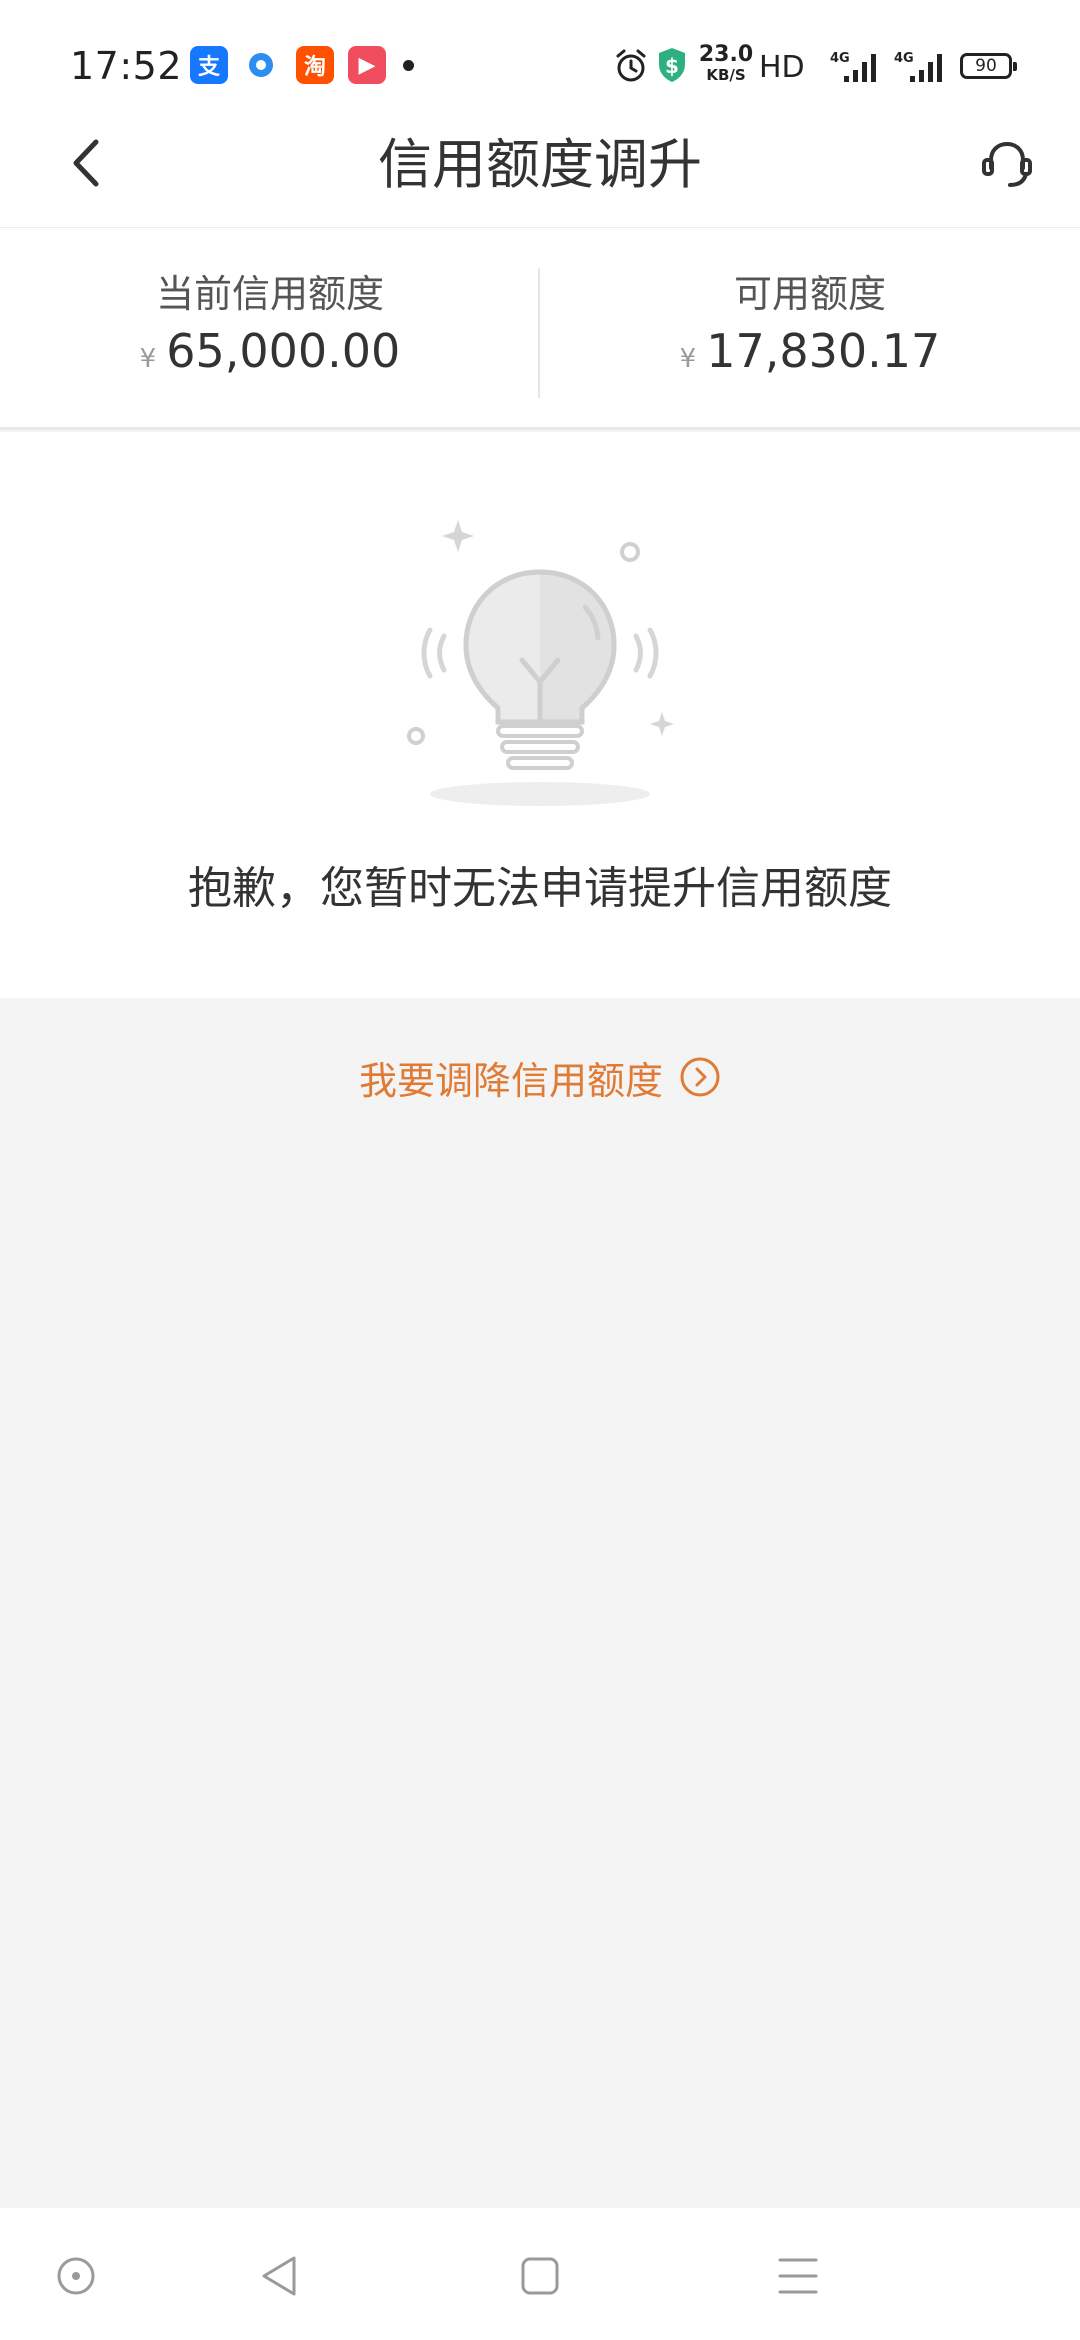 The width and height of the screenshot is (1080, 2340). I want to click on network-speed: 23.0 KB/S, so click(726, 63).